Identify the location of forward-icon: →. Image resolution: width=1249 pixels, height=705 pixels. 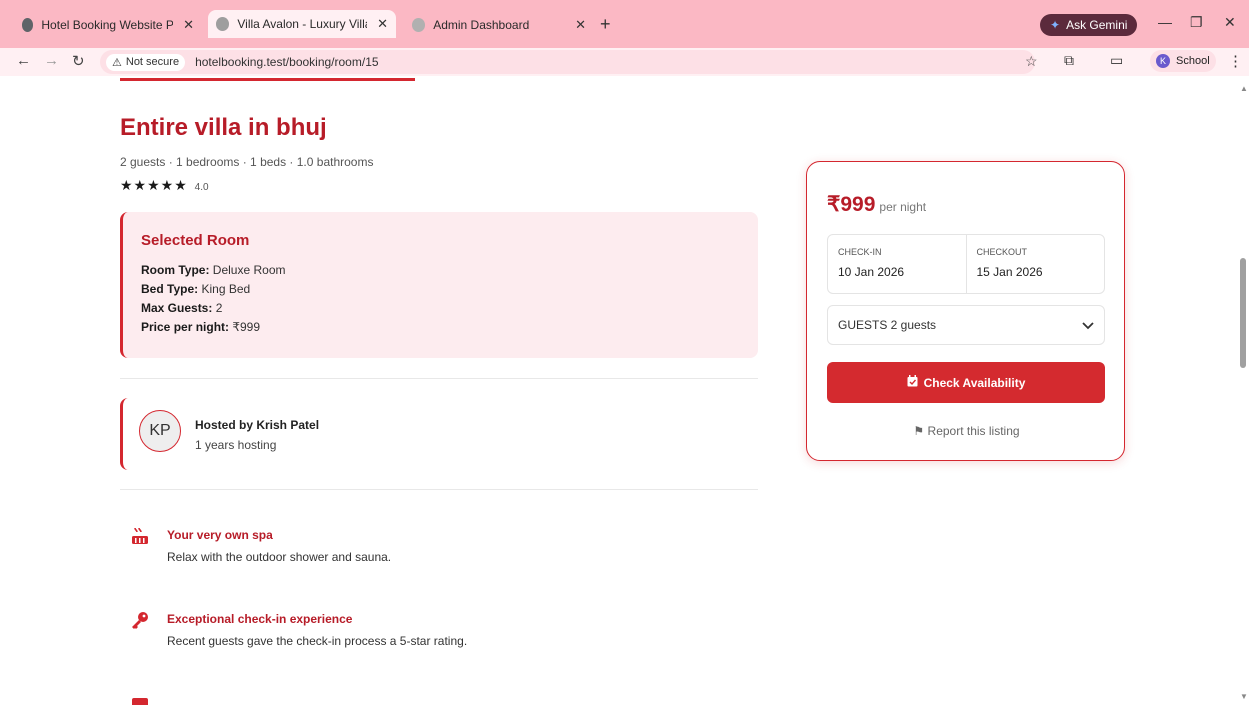
(51, 60).